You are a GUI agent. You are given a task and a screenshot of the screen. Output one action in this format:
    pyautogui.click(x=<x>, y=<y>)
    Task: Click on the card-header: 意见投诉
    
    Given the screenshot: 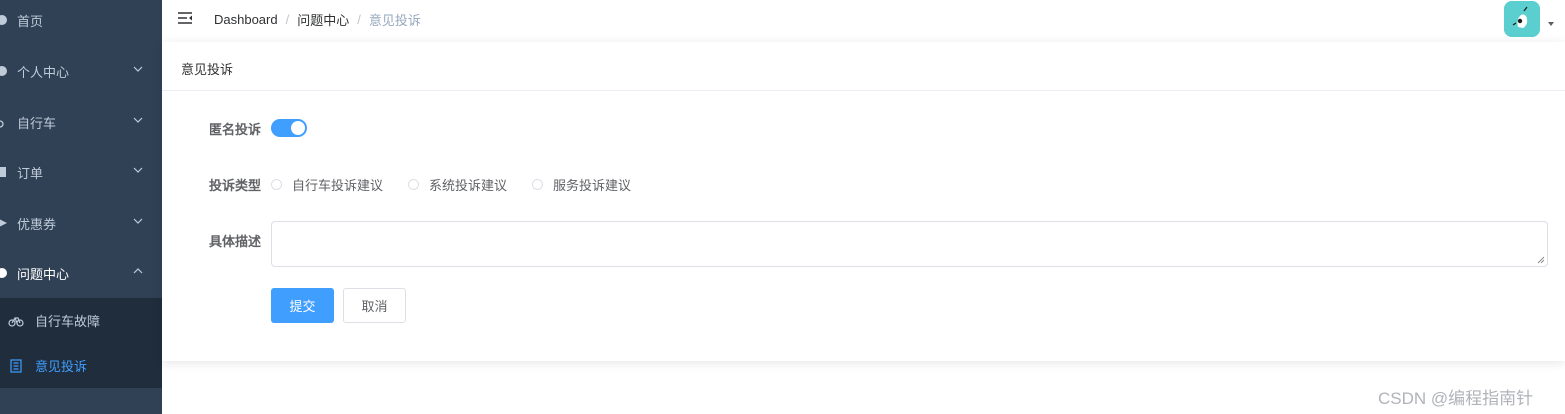 What is the action you would take?
    pyautogui.click(x=863, y=66)
    